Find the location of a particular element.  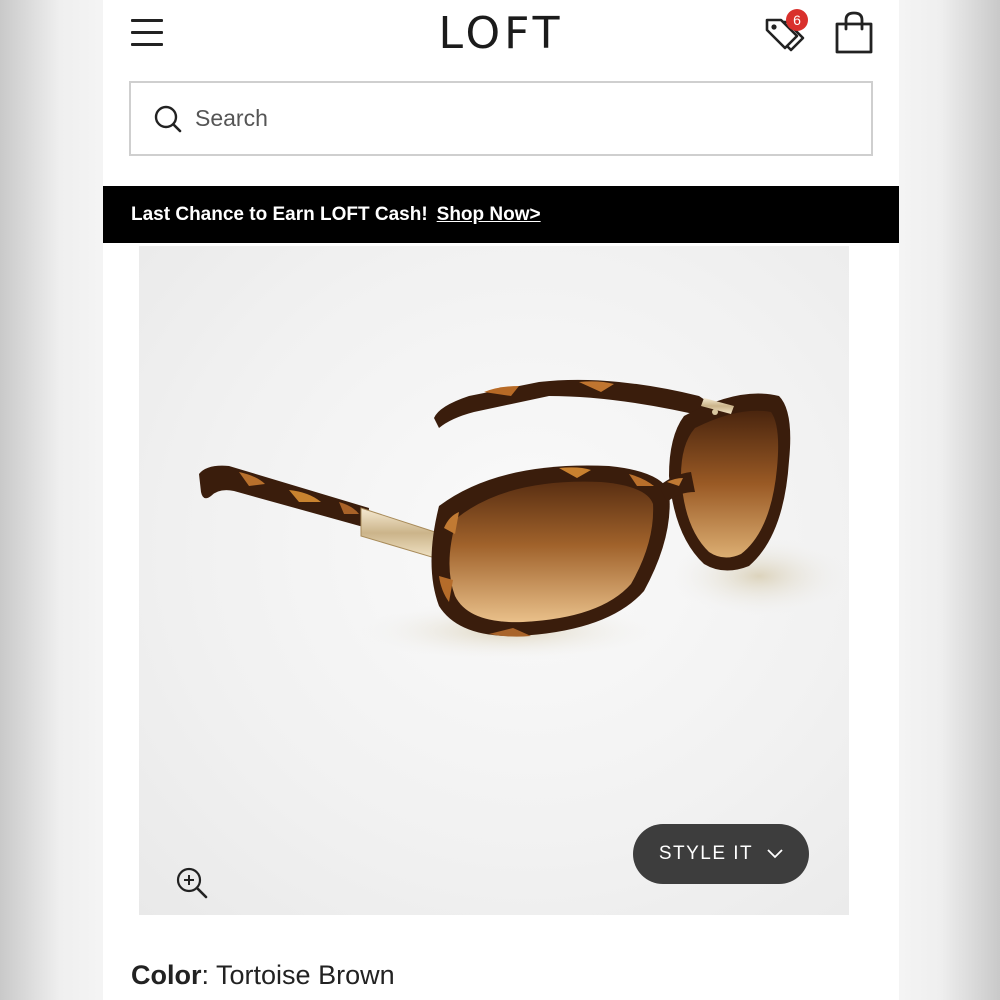

style-it-label: STYLE IT is located at coordinates (706, 853).